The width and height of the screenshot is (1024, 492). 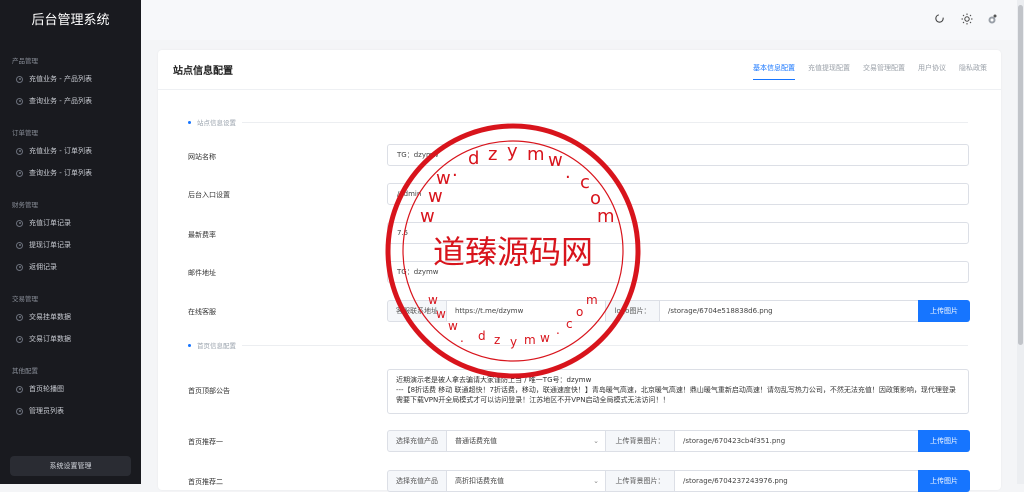 What do you see at coordinates (25, 299) in the screenshot?
I see `sidebar-group-title: 交易管理` at bounding box center [25, 299].